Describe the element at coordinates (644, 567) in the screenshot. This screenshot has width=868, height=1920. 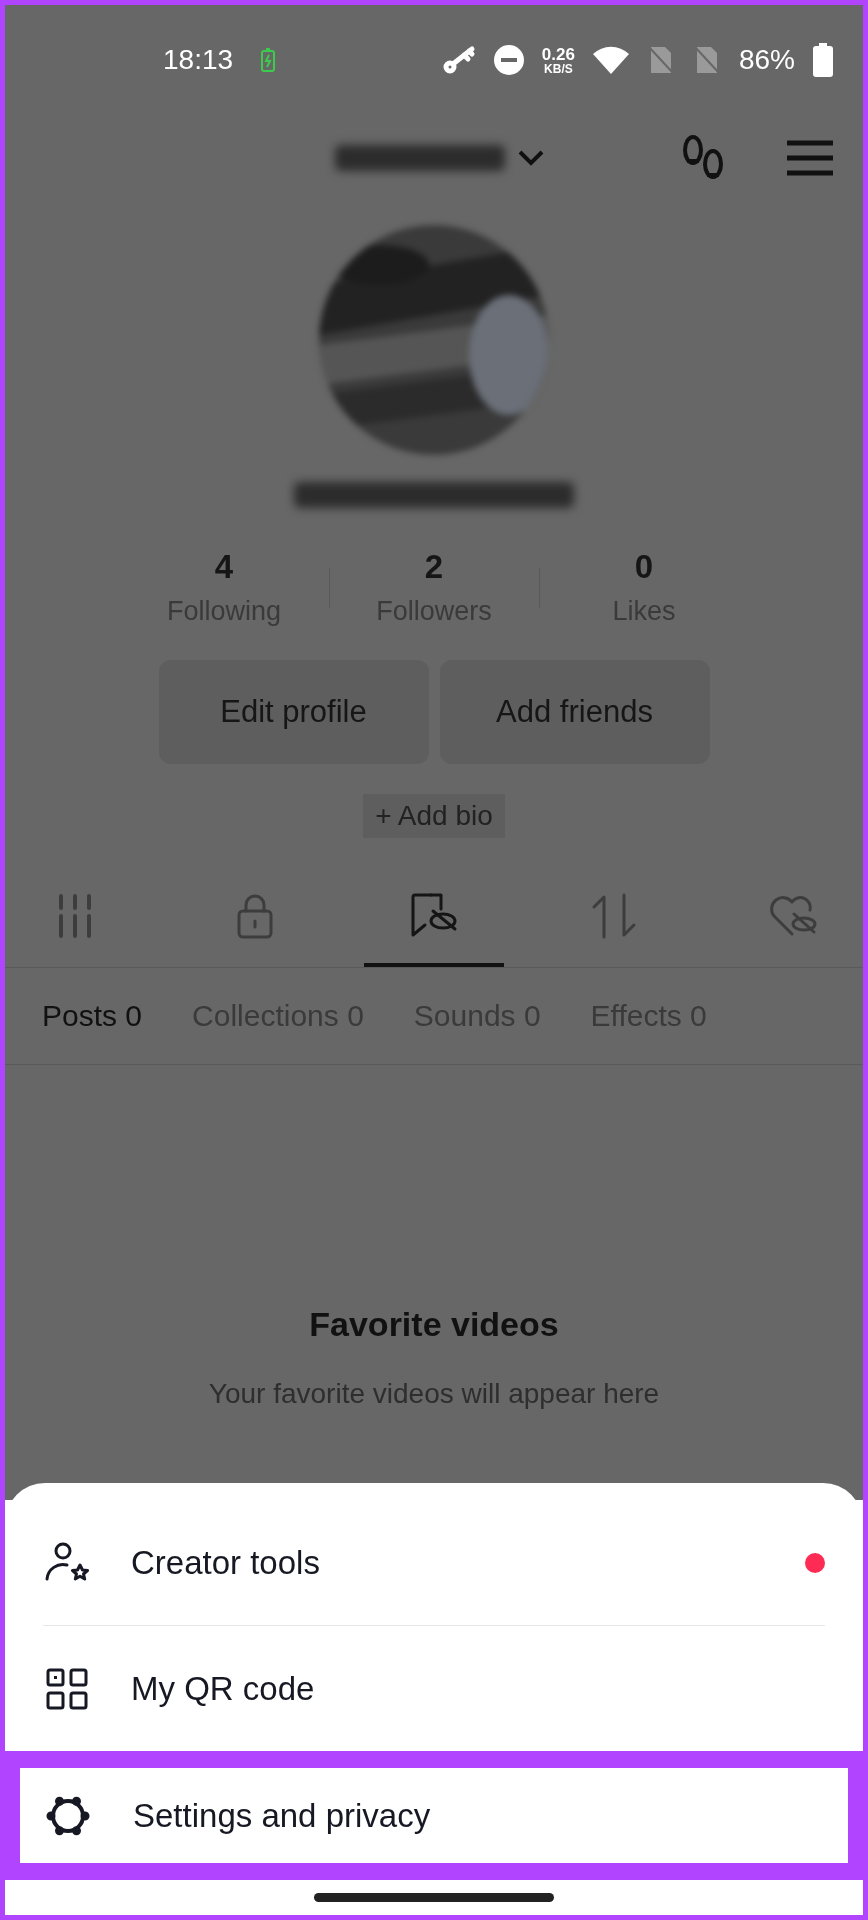
I see `stat-count: 0` at that location.